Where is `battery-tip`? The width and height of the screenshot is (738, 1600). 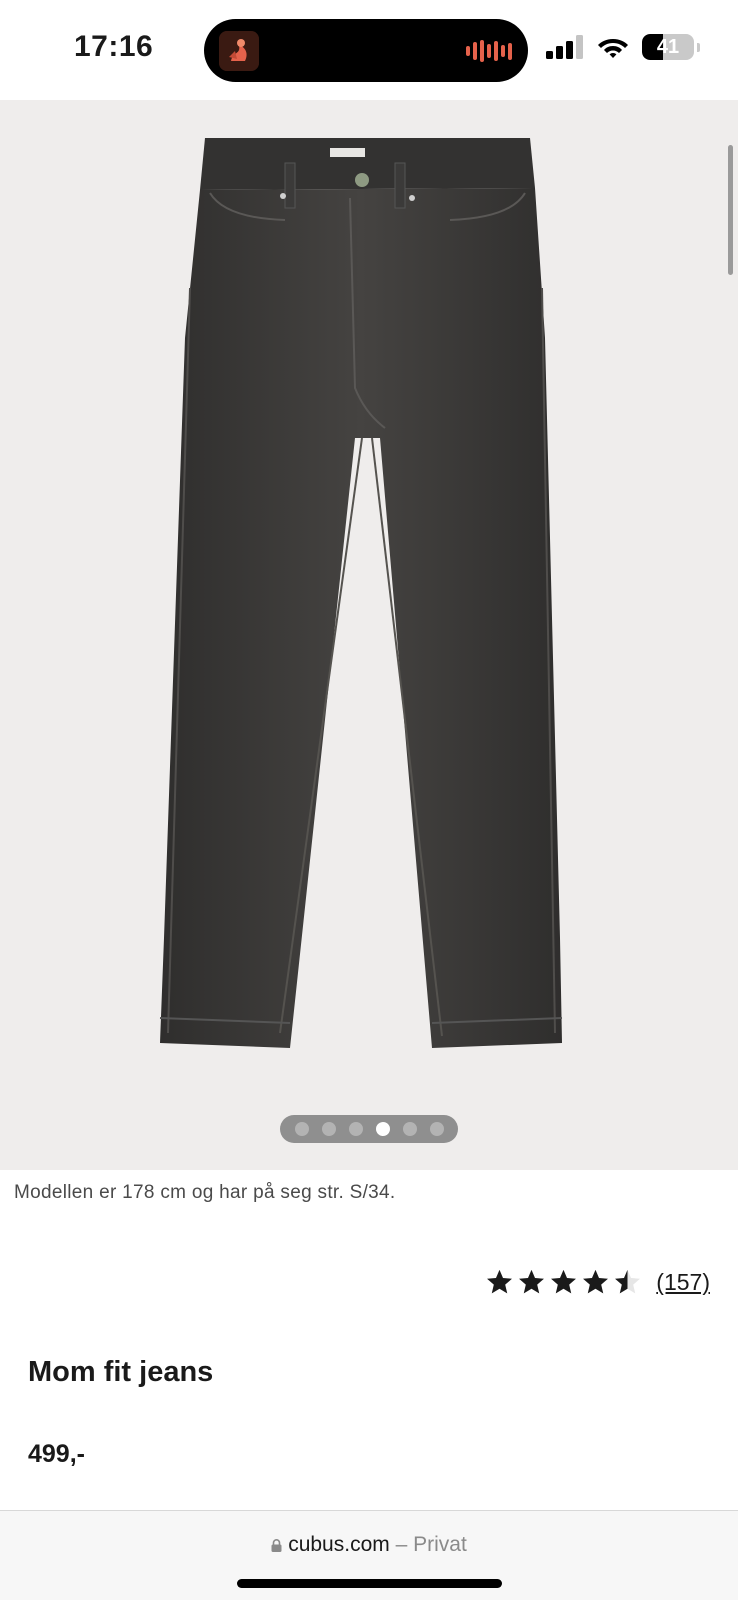
battery-tip is located at coordinates (698, 47).